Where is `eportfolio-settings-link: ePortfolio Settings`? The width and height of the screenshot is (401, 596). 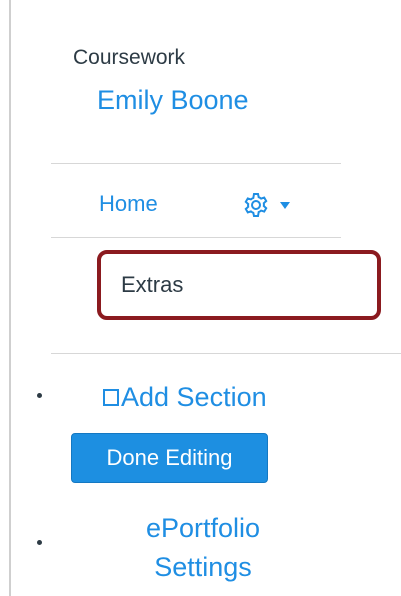
eportfolio-settings-link: ePortfolio Settings is located at coordinates (203, 548).